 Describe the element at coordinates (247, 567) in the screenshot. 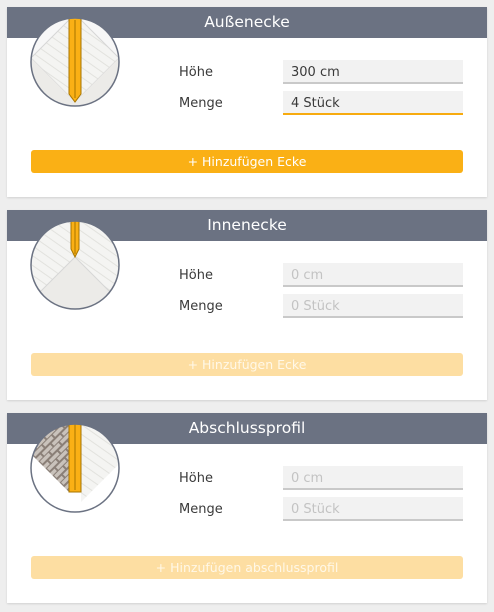

I see `add-profile-button: + Hinzufügen abschlussprofil` at that location.